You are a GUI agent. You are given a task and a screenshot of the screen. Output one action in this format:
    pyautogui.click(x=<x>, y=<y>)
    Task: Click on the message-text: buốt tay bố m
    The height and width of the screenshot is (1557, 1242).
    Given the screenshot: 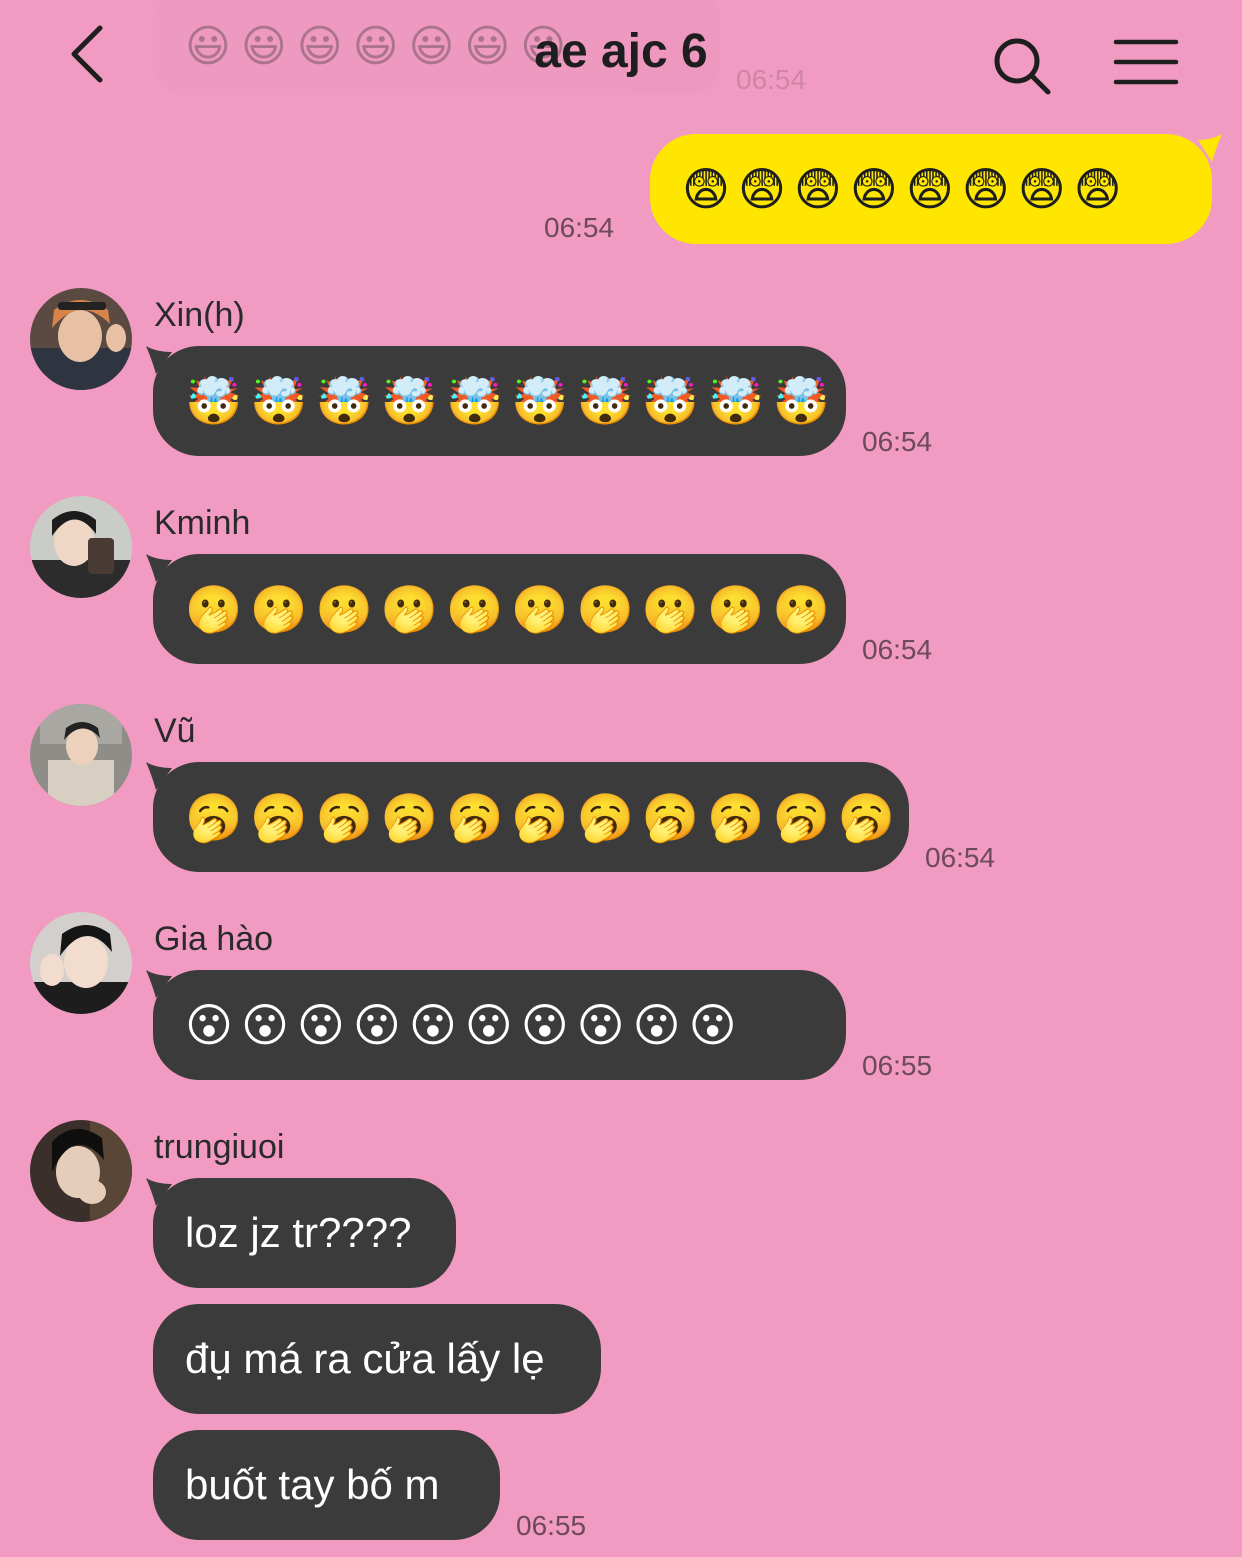 What is the action you would take?
    pyautogui.click(x=312, y=1484)
    